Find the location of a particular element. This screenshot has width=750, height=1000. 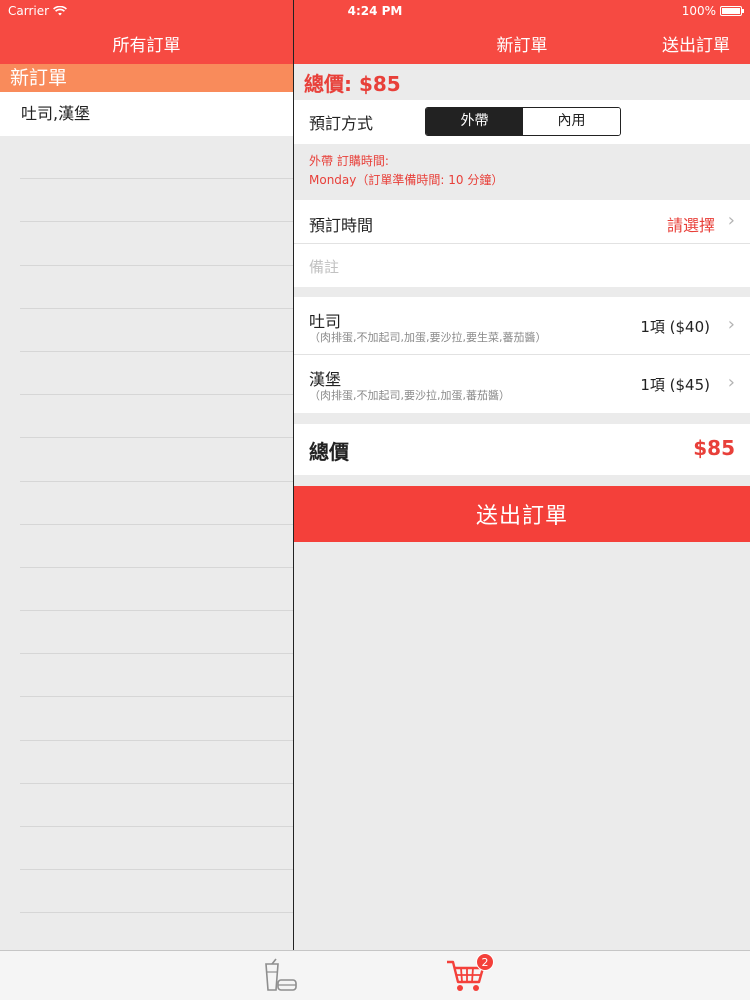

order-list-item: 吐司,漢堡 is located at coordinates (146, 114).